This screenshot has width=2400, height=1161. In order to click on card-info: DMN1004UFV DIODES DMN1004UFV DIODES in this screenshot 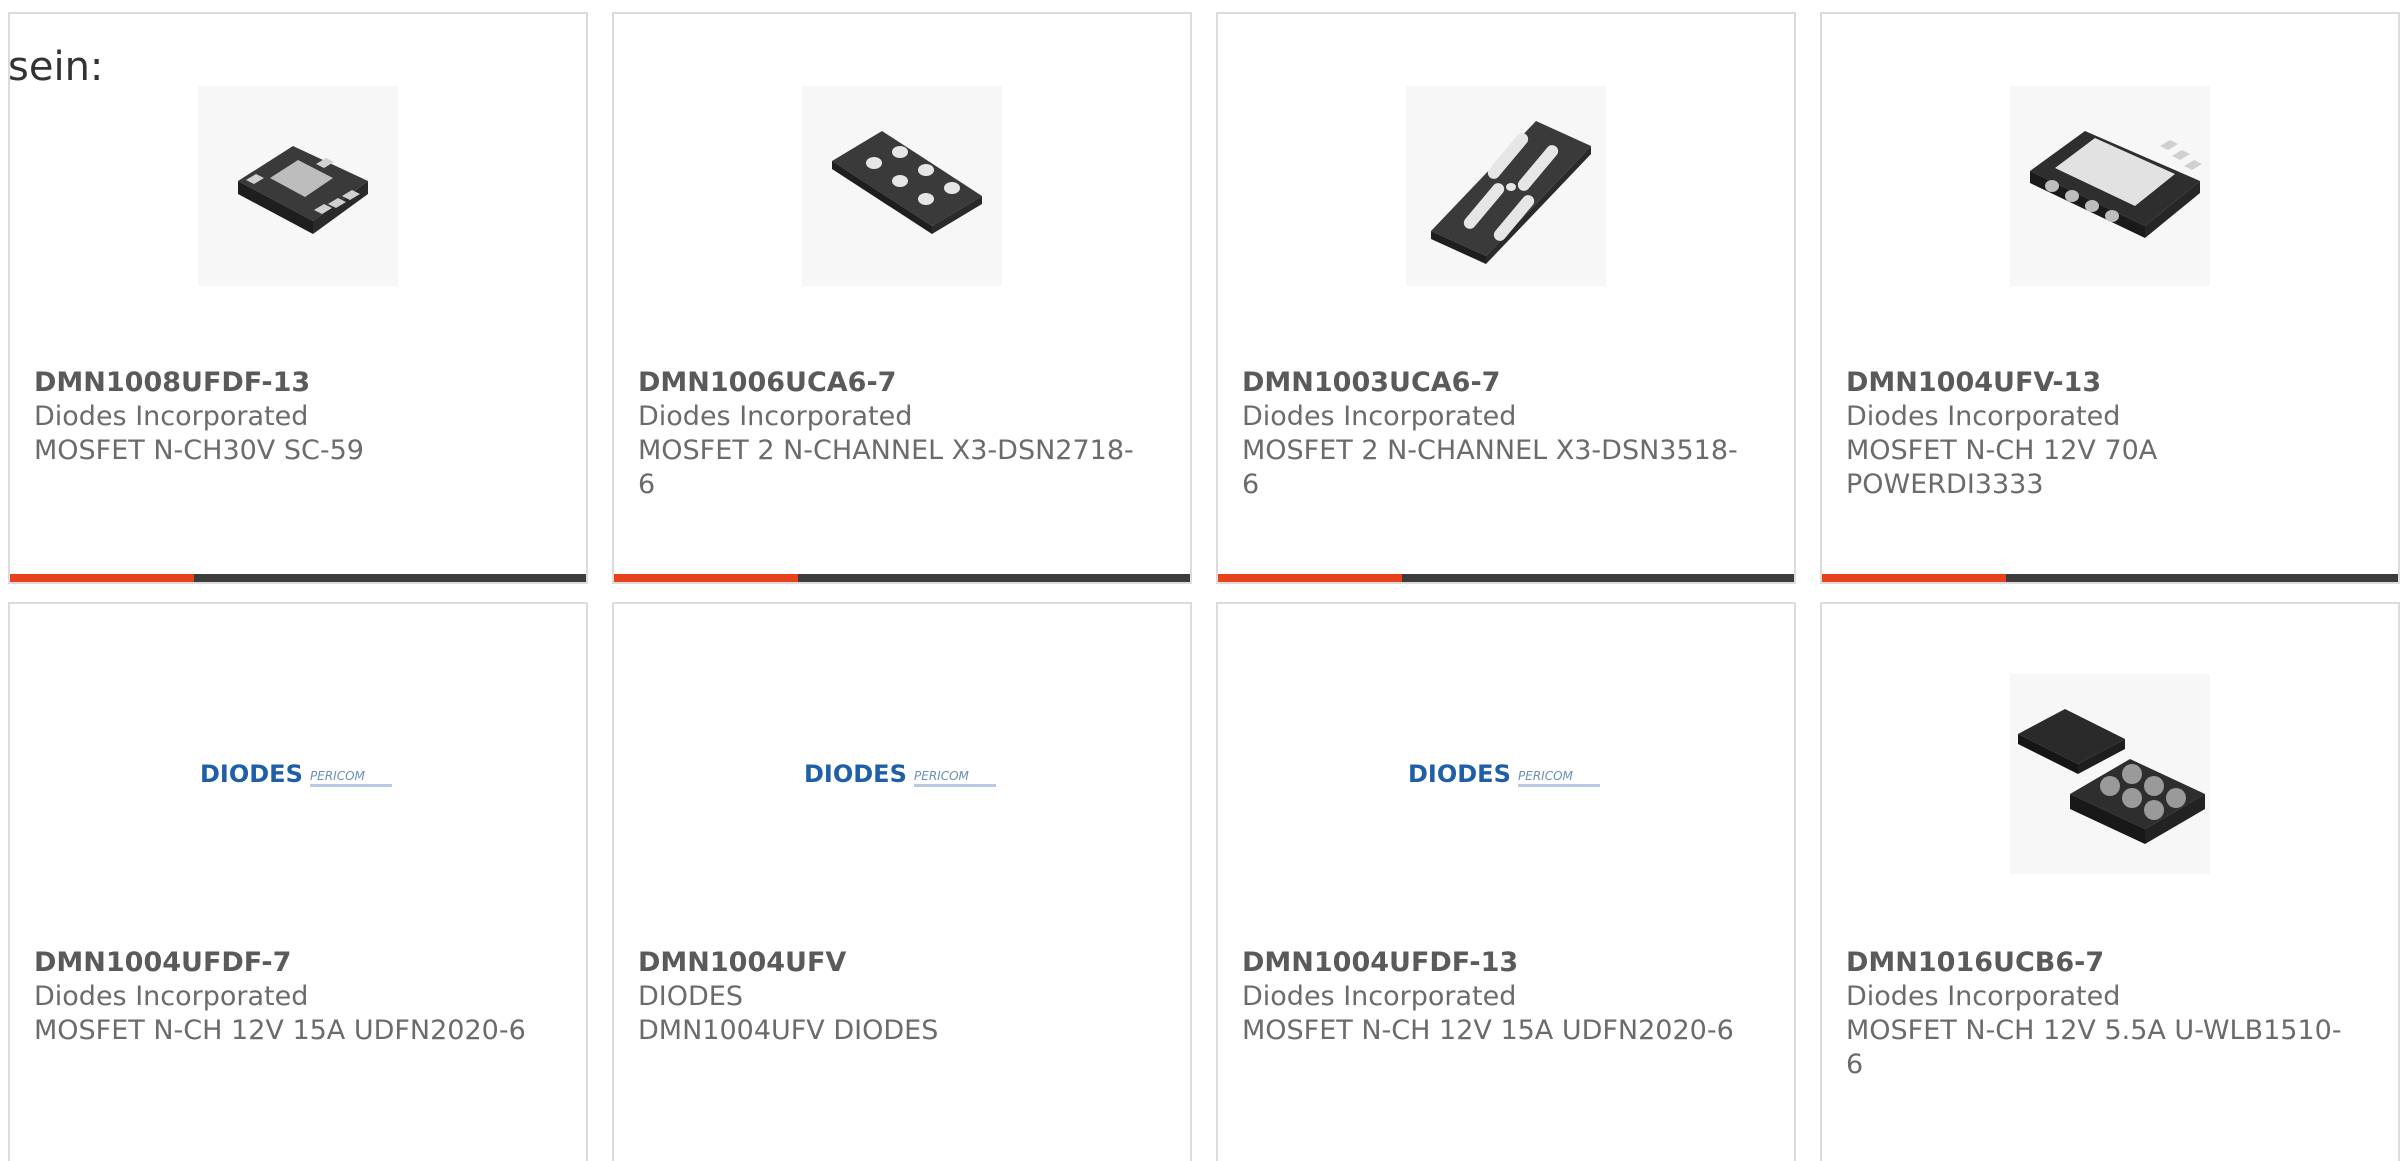, I will do `click(894, 997)`.